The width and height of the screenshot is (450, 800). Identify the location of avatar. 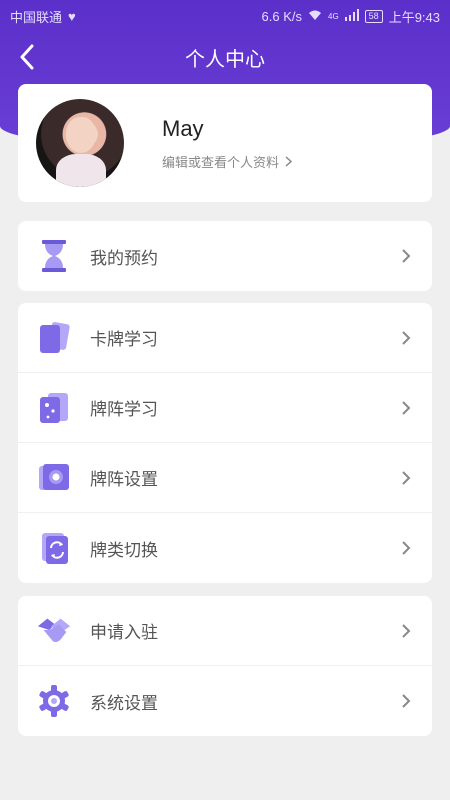
(80, 143).